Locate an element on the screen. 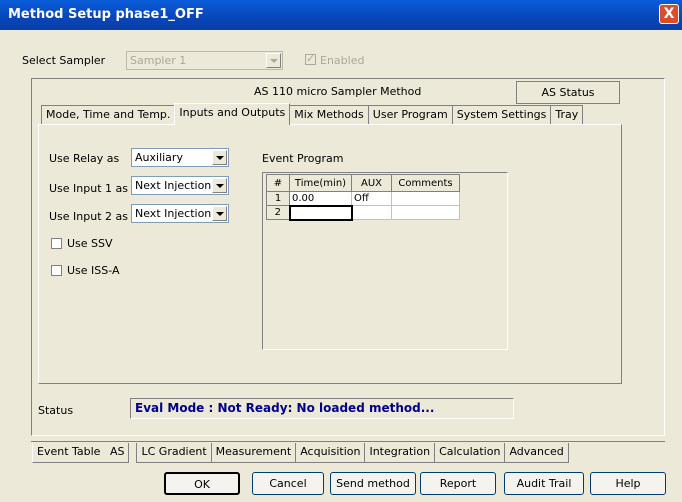 Image resolution: width=682 pixels, height=502 pixels. ok-button: OK is located at coordinates (202, 483).